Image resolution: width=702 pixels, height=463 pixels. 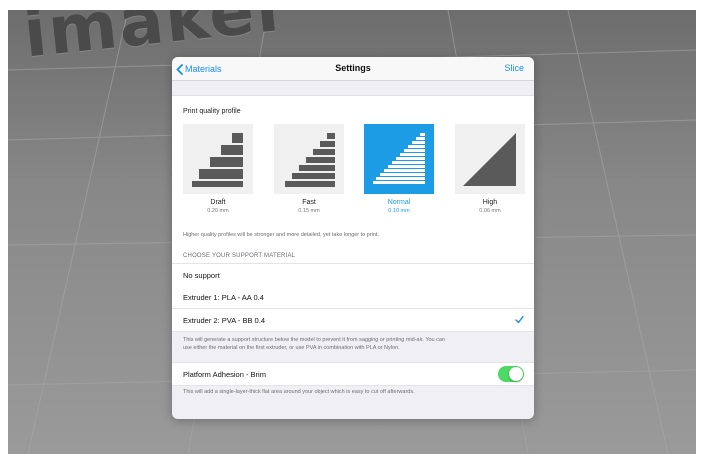 What do you see at coordinates (309, 159) in the screenshot?
I see `fast-stairs-icon` at bounding box center [309, 159].